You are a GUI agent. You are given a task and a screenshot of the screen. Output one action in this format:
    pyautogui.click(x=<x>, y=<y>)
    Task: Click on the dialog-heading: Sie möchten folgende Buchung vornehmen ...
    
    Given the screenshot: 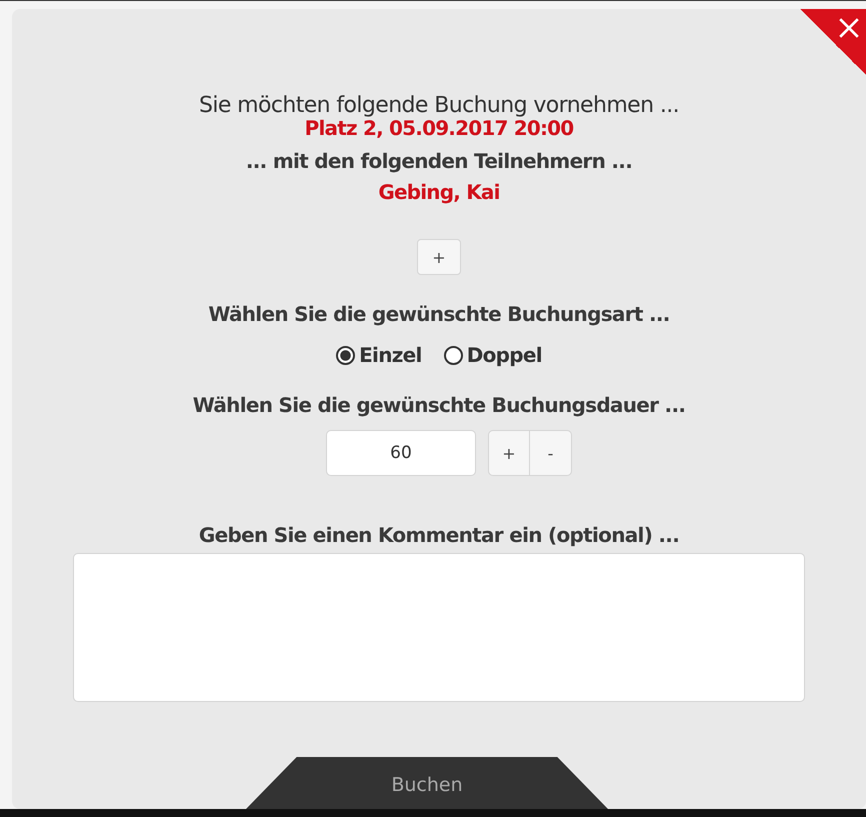 What is the action you would take?
    pyautogui.click(x=439, y=105)
    